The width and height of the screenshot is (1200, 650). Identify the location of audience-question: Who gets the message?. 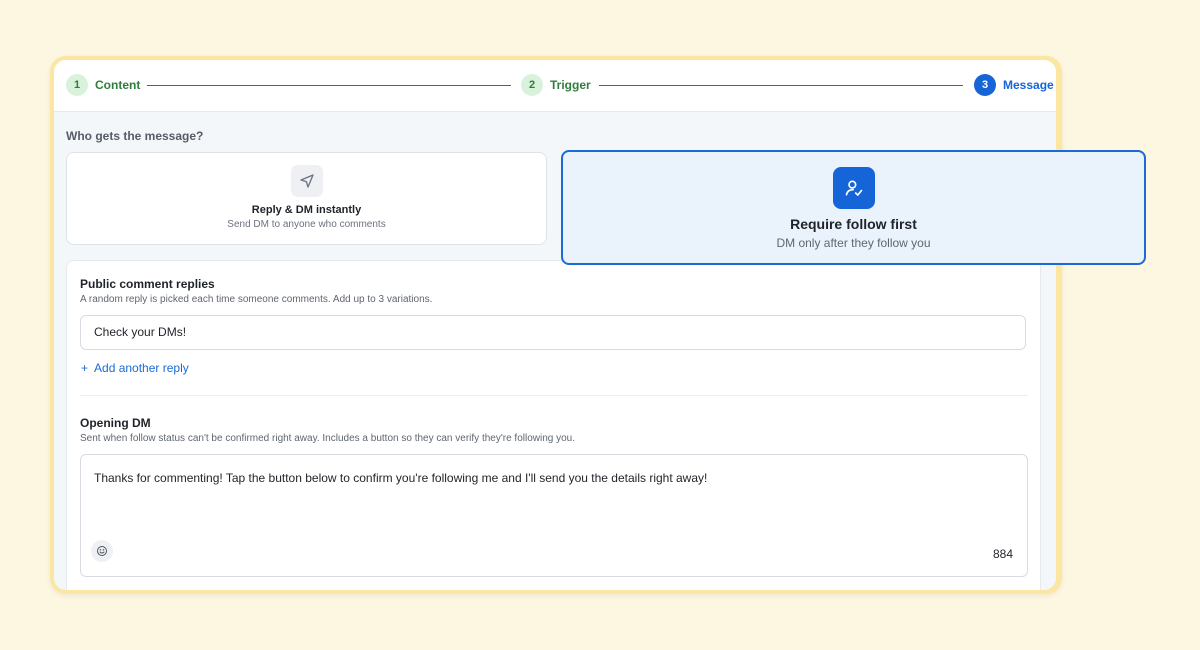
(135, 136).